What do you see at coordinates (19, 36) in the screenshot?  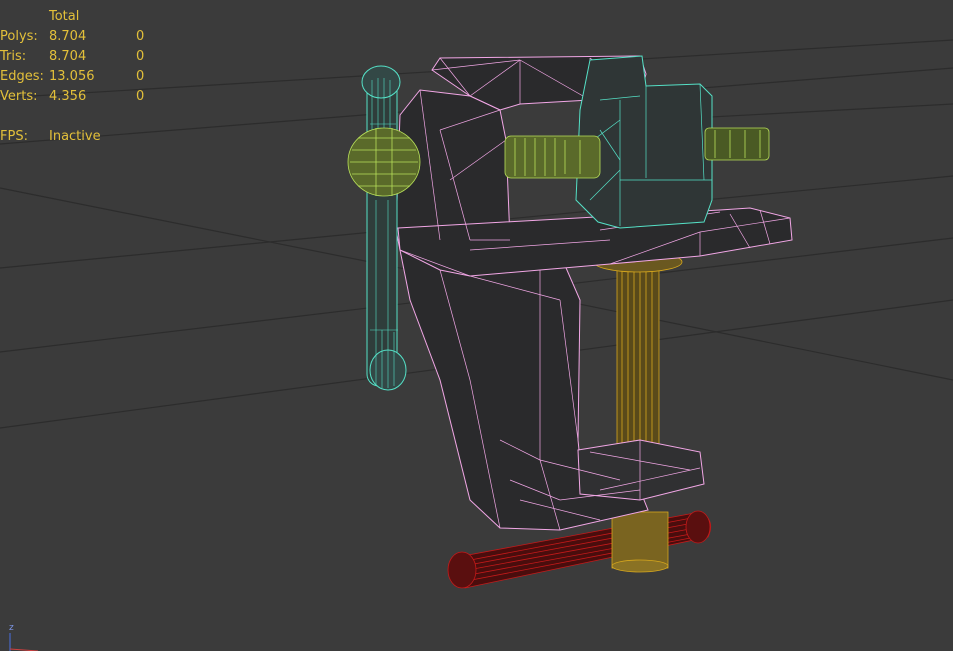 I see `stats-label: Polys:` at bounding box center [19, 36].